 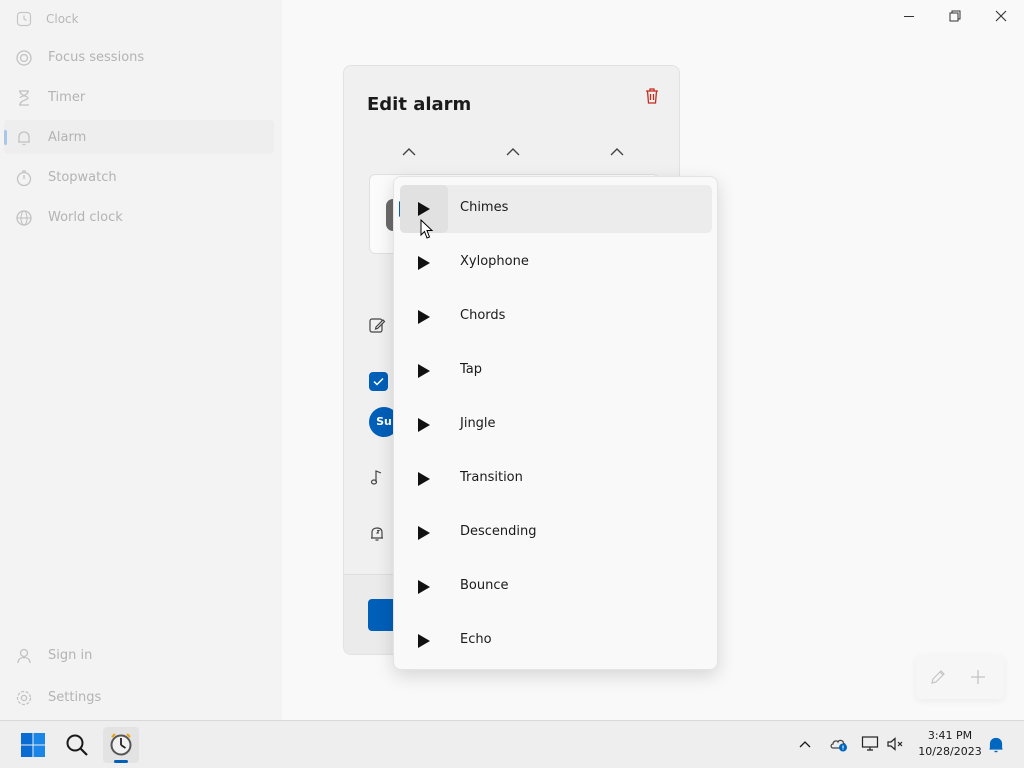 I want to click on sidebar-item-label: World clock, so click(x=85, y=217).